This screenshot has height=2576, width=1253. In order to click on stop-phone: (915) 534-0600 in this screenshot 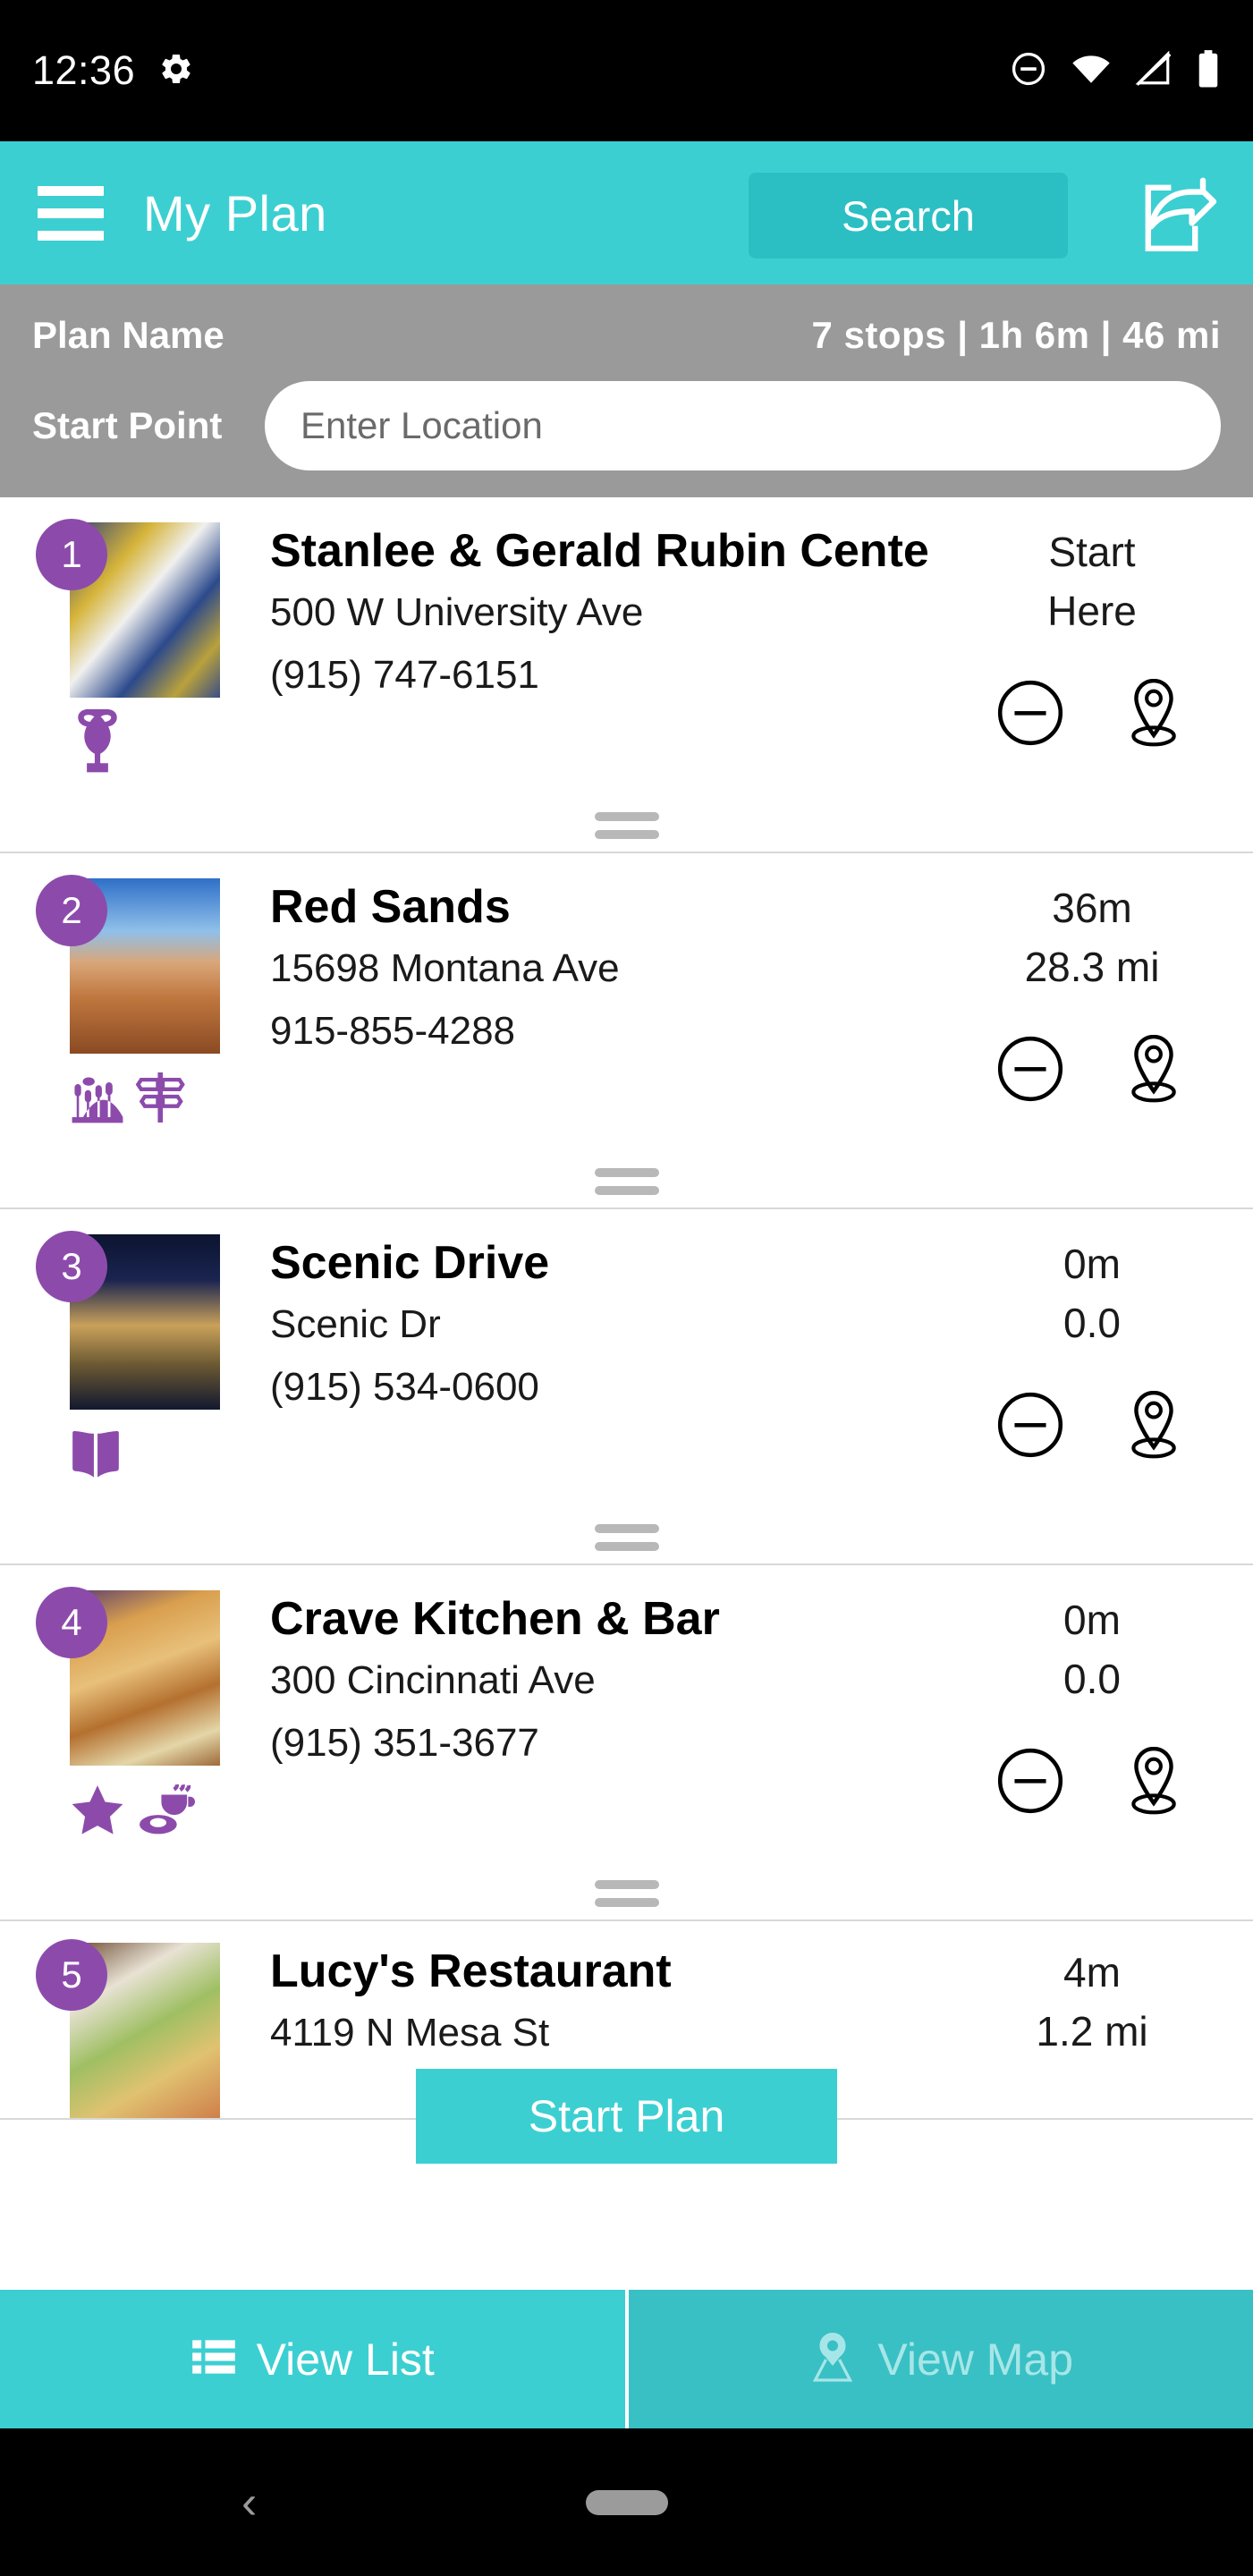, I will do `click(600, 1387)`.